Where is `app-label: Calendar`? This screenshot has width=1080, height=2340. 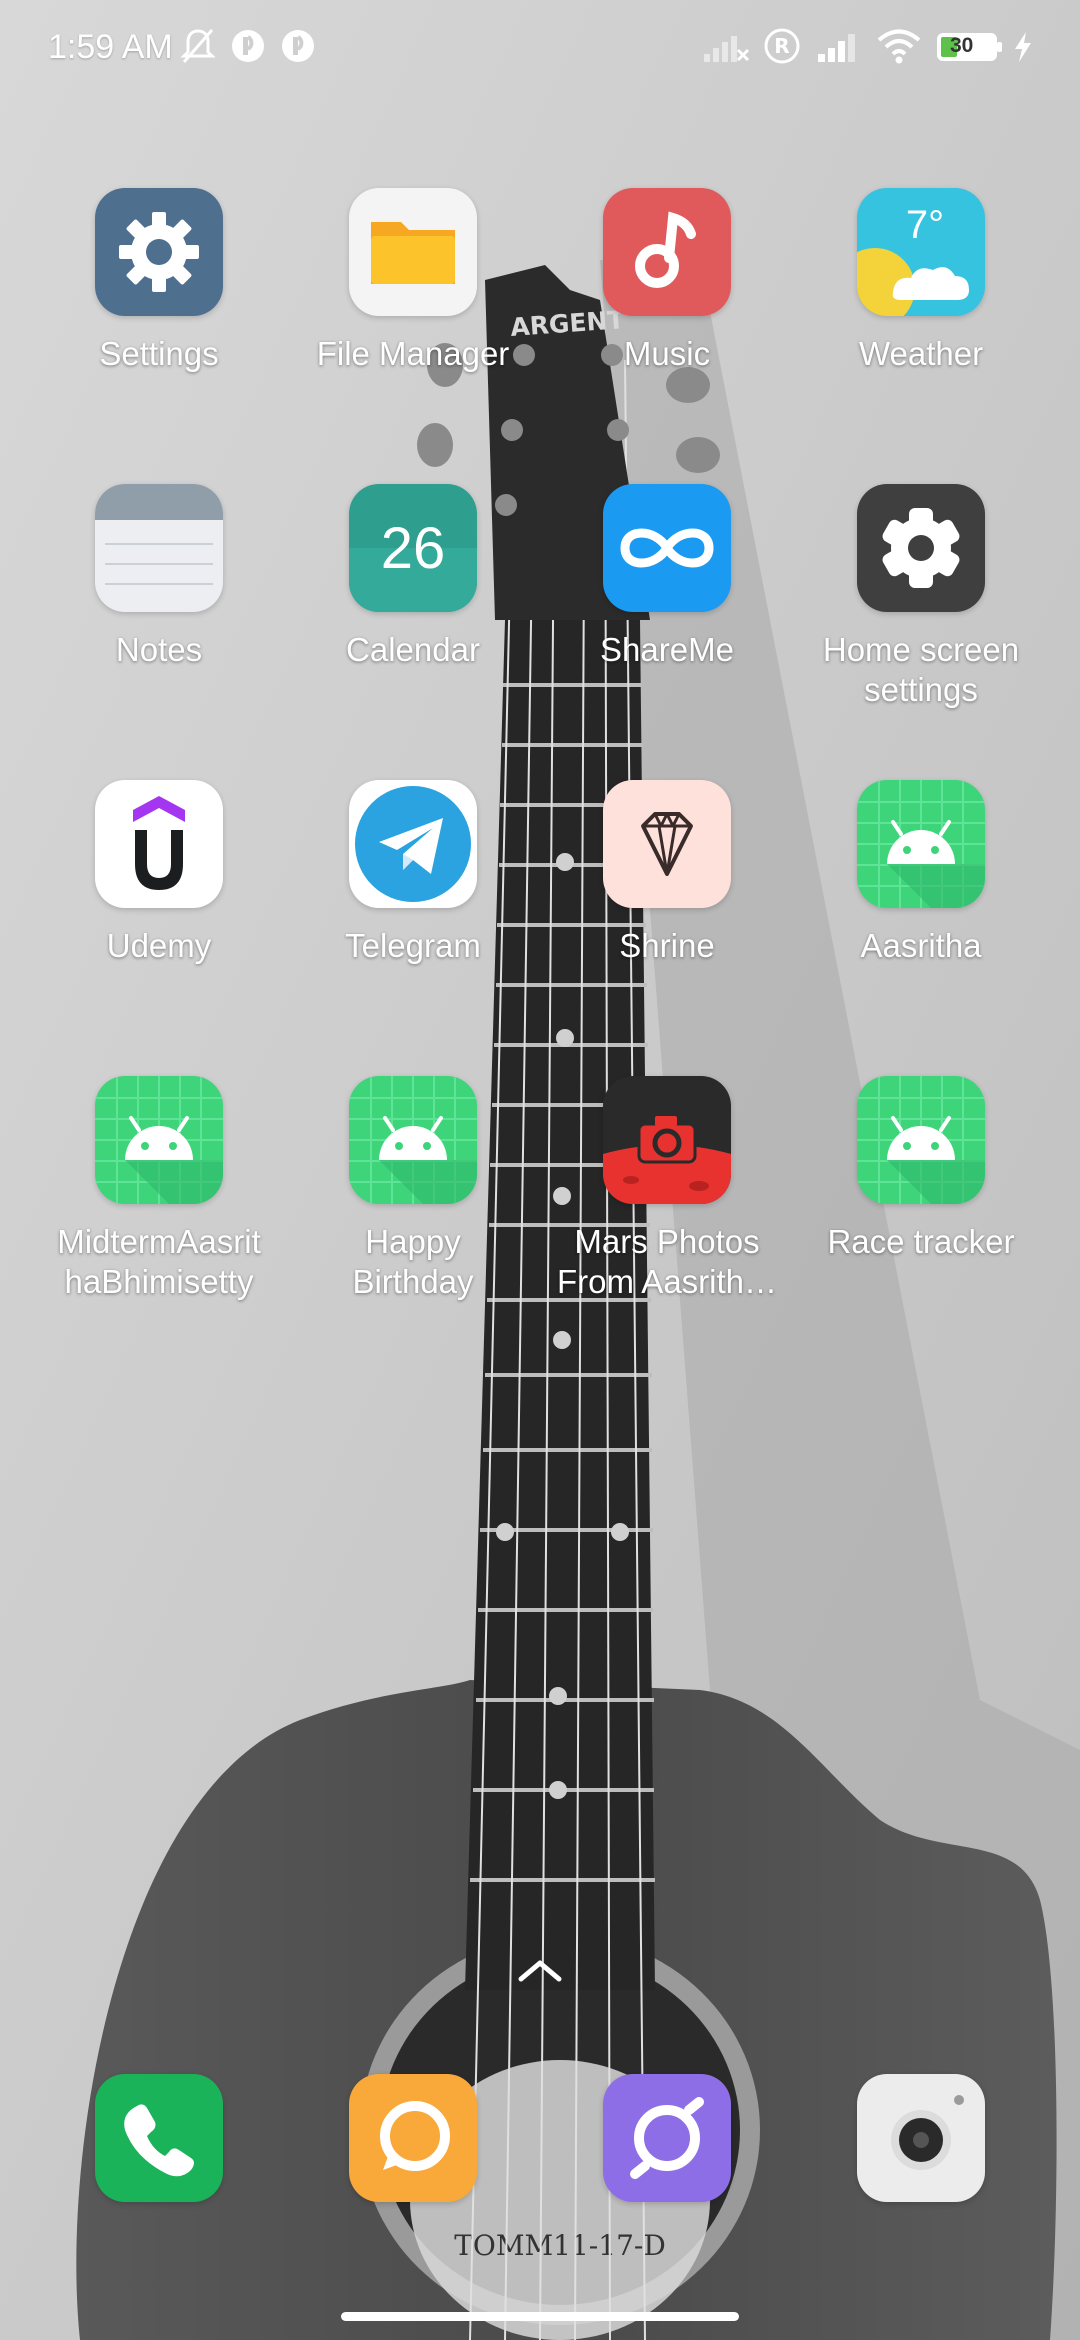
app-label: Calendar is located at coordinates (413, 649).